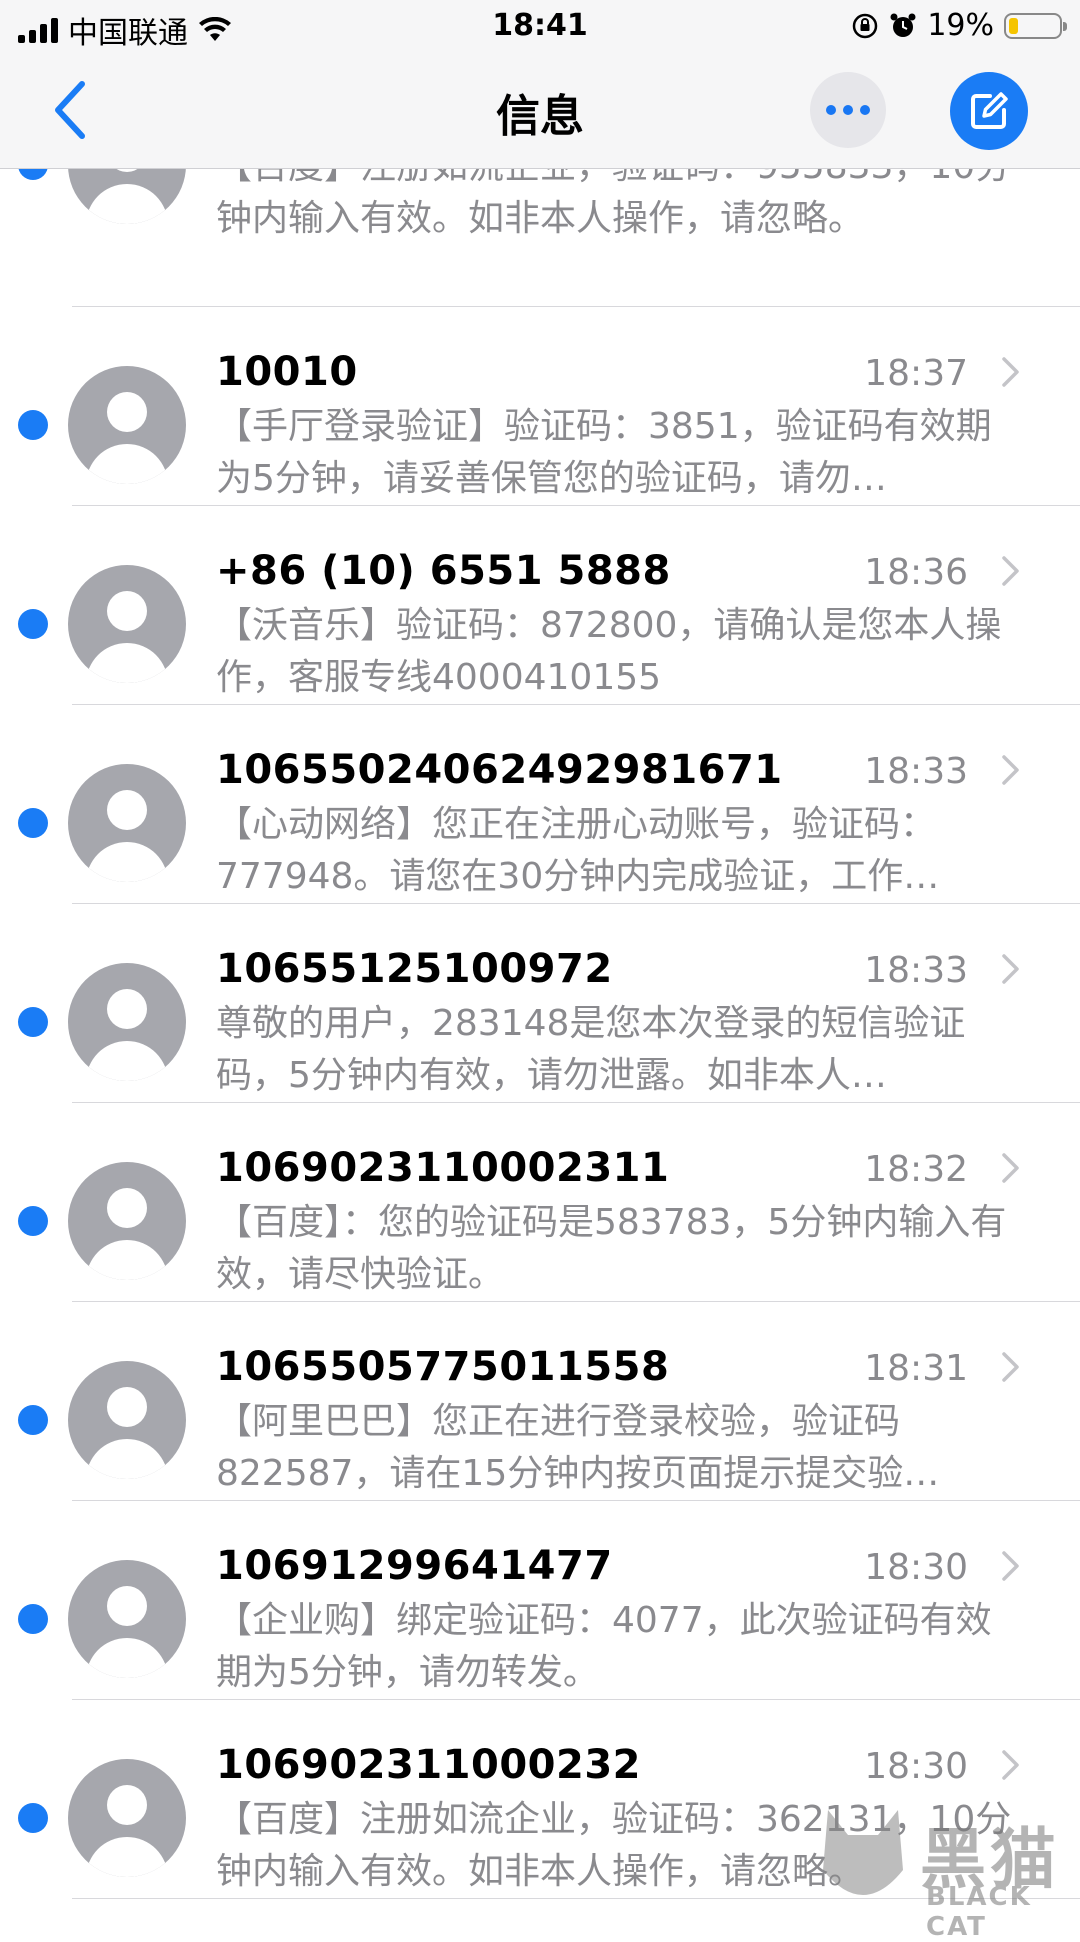  I want to click on message-time: 18:36, so click(916, 572).